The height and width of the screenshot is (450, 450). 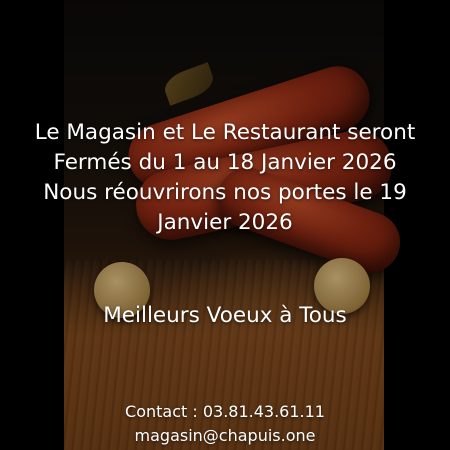 What do you see at coordinates (225, 192) in the screenshot?
I see `announcement-line-3: Nous réouvrirons nos portes le 19` at bounding box center [225, 192].